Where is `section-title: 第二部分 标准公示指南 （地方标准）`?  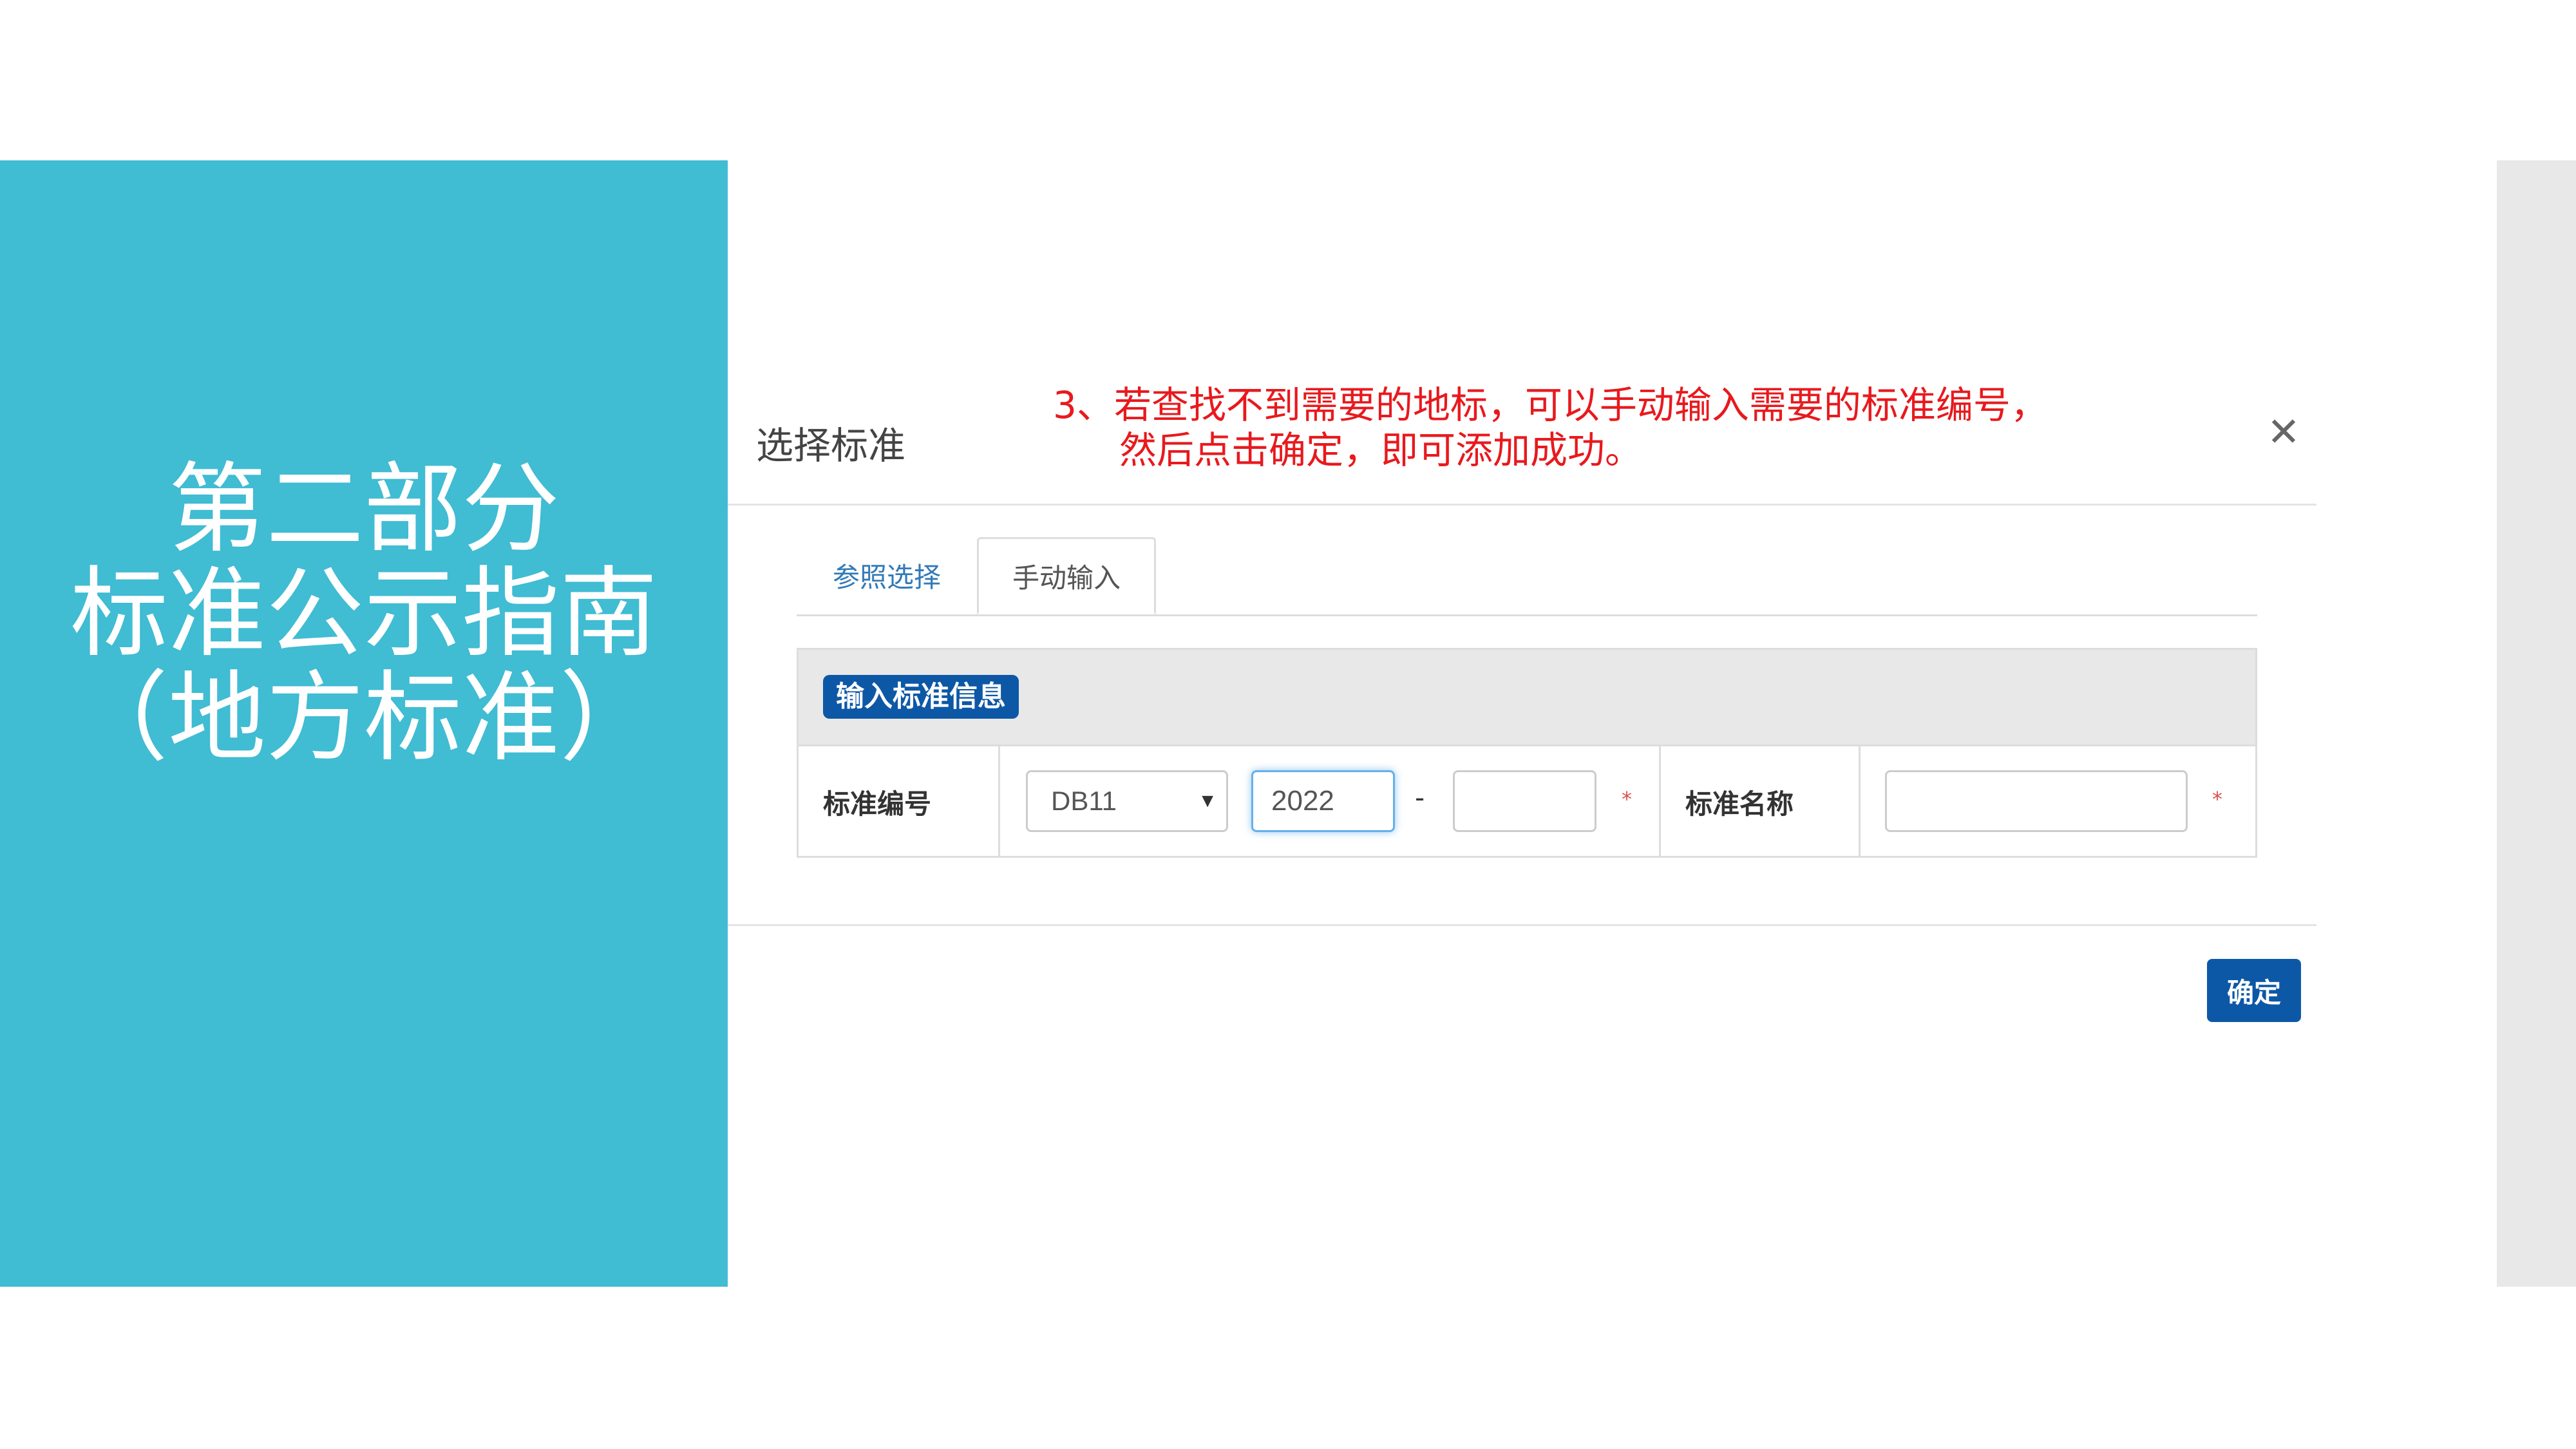 section-title: 第二部分 标准公示指南 （地方标准） is located at coordinates (364, 613).